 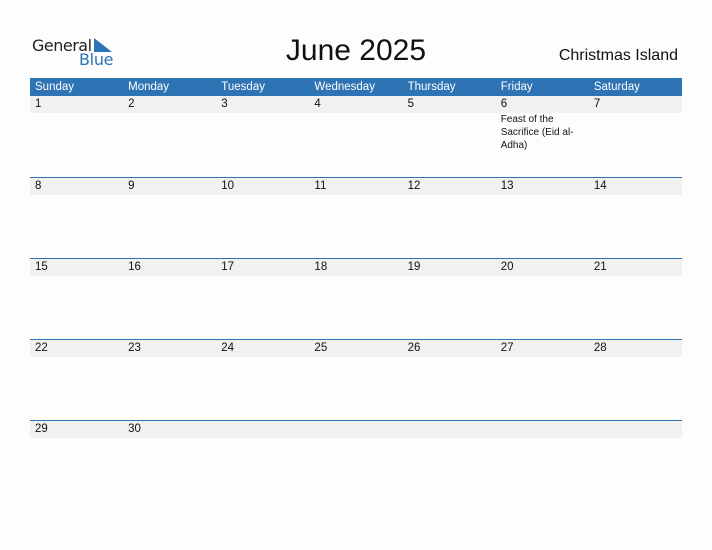 I want to click on day-number: 10, so click(x=228, y=186).